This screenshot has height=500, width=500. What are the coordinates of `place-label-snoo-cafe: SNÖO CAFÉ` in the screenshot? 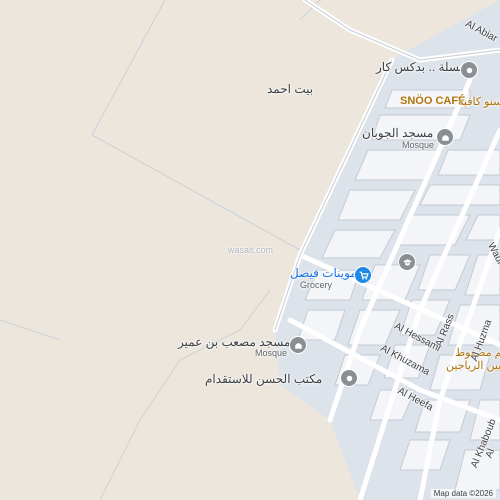 It's located at (432, 101).